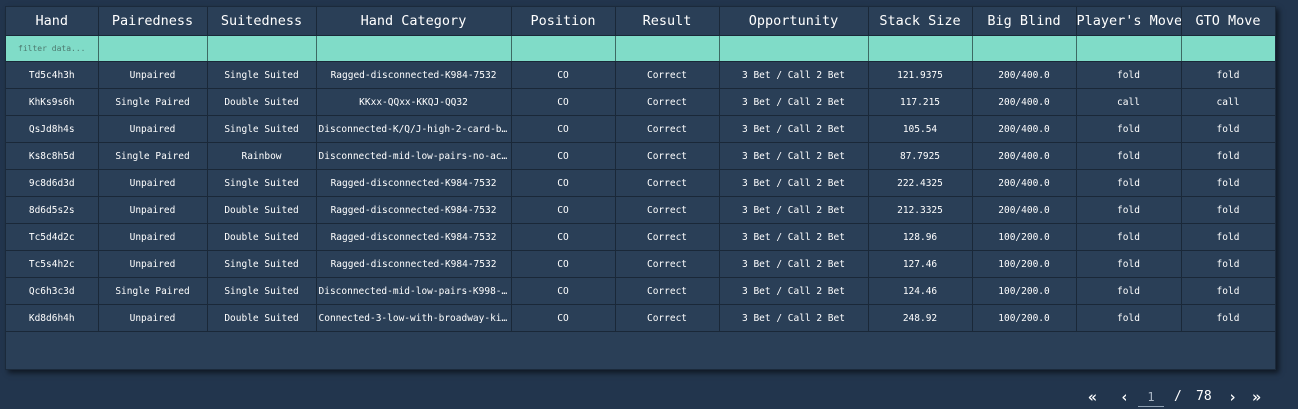 This screenshot has height=409, width=1298. Describe the element at coordinates (153, 156) in the screenshot. I see `cell-pairedness: Single Paired` at that location.